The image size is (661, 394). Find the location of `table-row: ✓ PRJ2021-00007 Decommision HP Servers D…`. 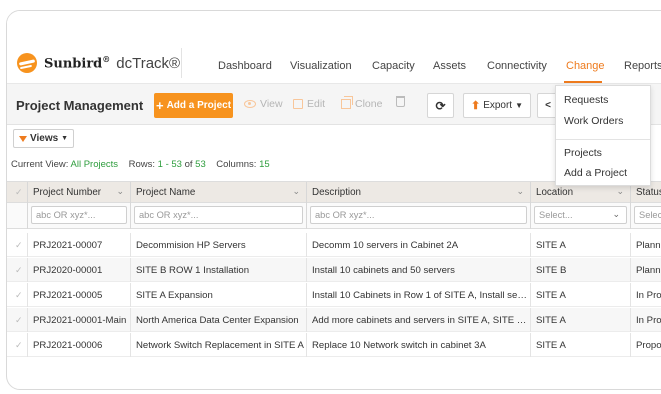

table-row: ✓ PRJ2021-00007 Decommision HP Servers D… is located at coordinates (334, 245).